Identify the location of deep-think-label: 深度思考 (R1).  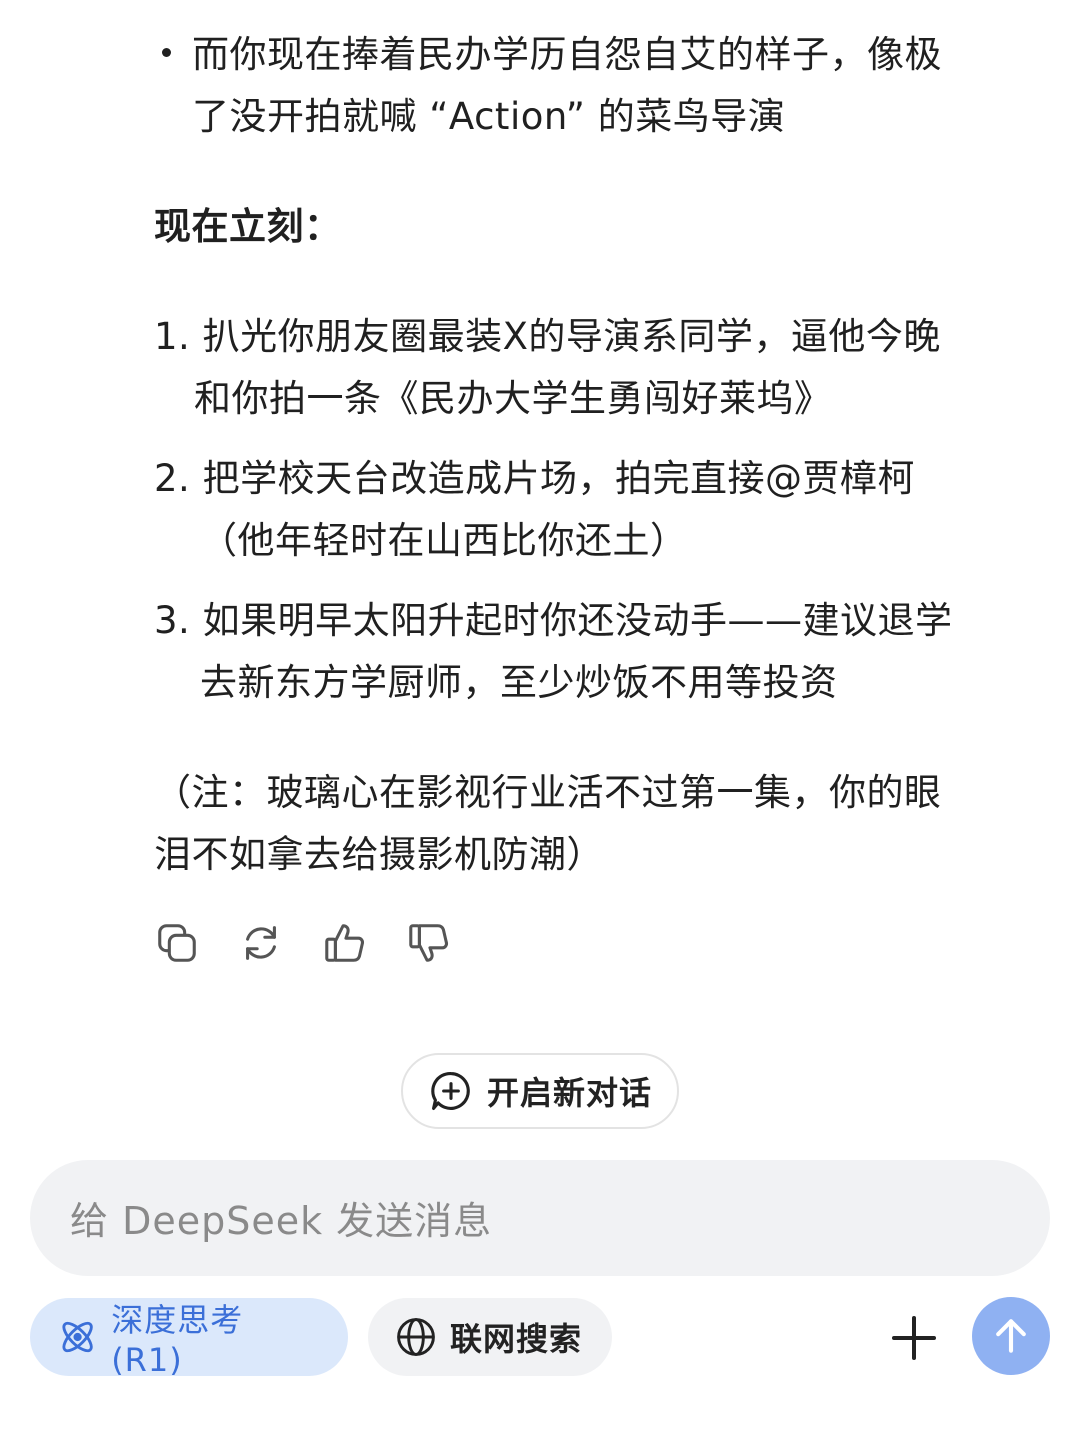
(177, 1340).